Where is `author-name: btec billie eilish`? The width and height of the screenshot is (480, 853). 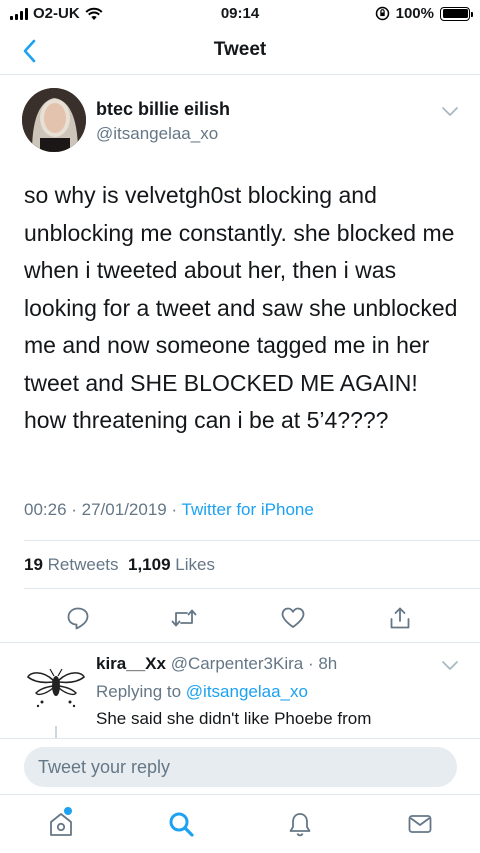
author-name: btec billie eilish is located at coordinates (163, 109).